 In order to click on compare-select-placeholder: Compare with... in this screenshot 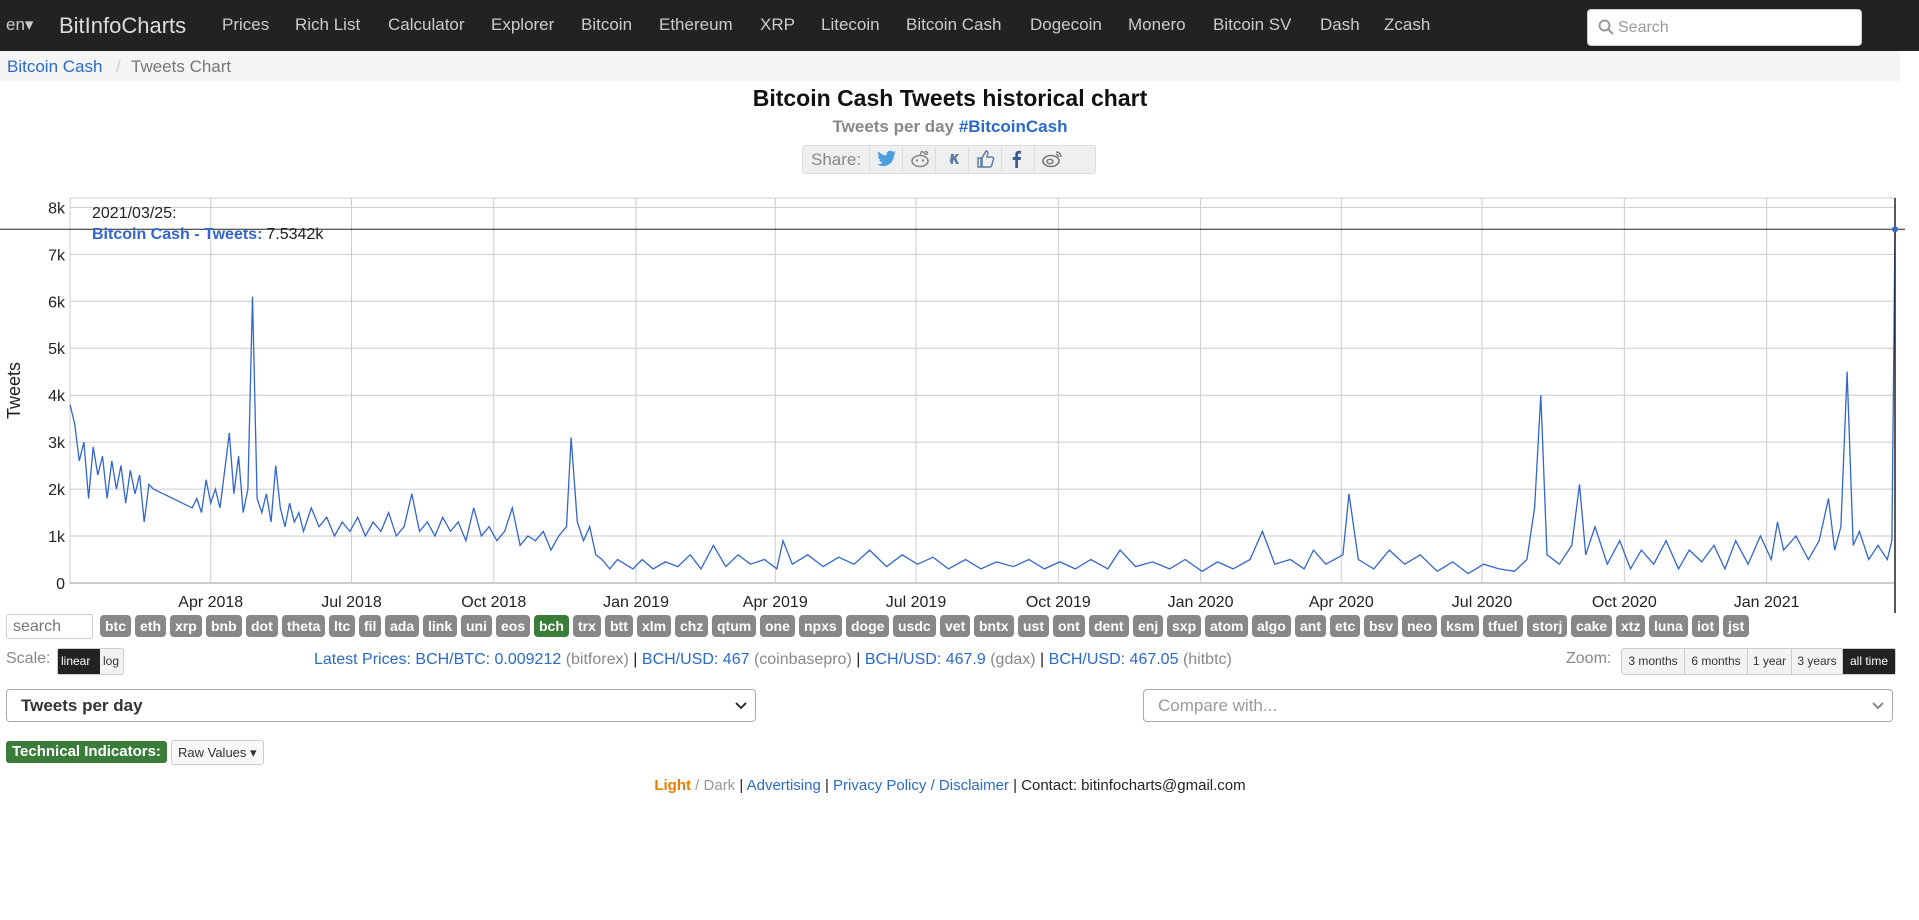, I will do `click(1218, 705)`.